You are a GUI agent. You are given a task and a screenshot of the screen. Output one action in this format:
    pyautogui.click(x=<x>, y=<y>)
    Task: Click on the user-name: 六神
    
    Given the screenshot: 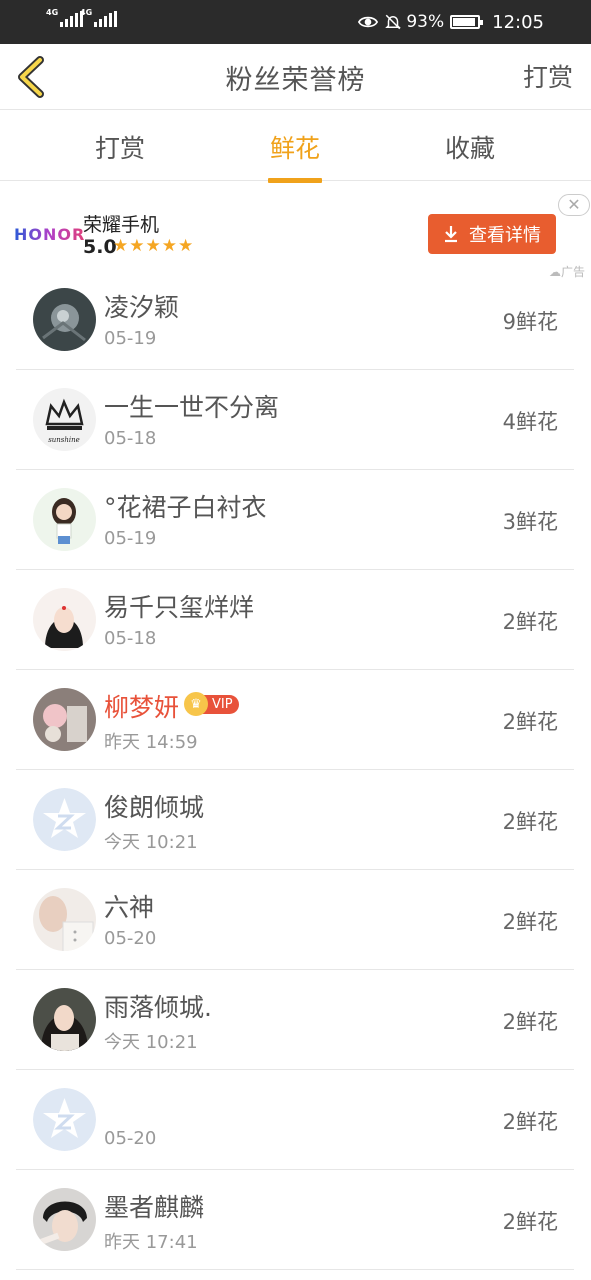 What is the action you would take?
    pyautogui.click(x=129, y=907)
    